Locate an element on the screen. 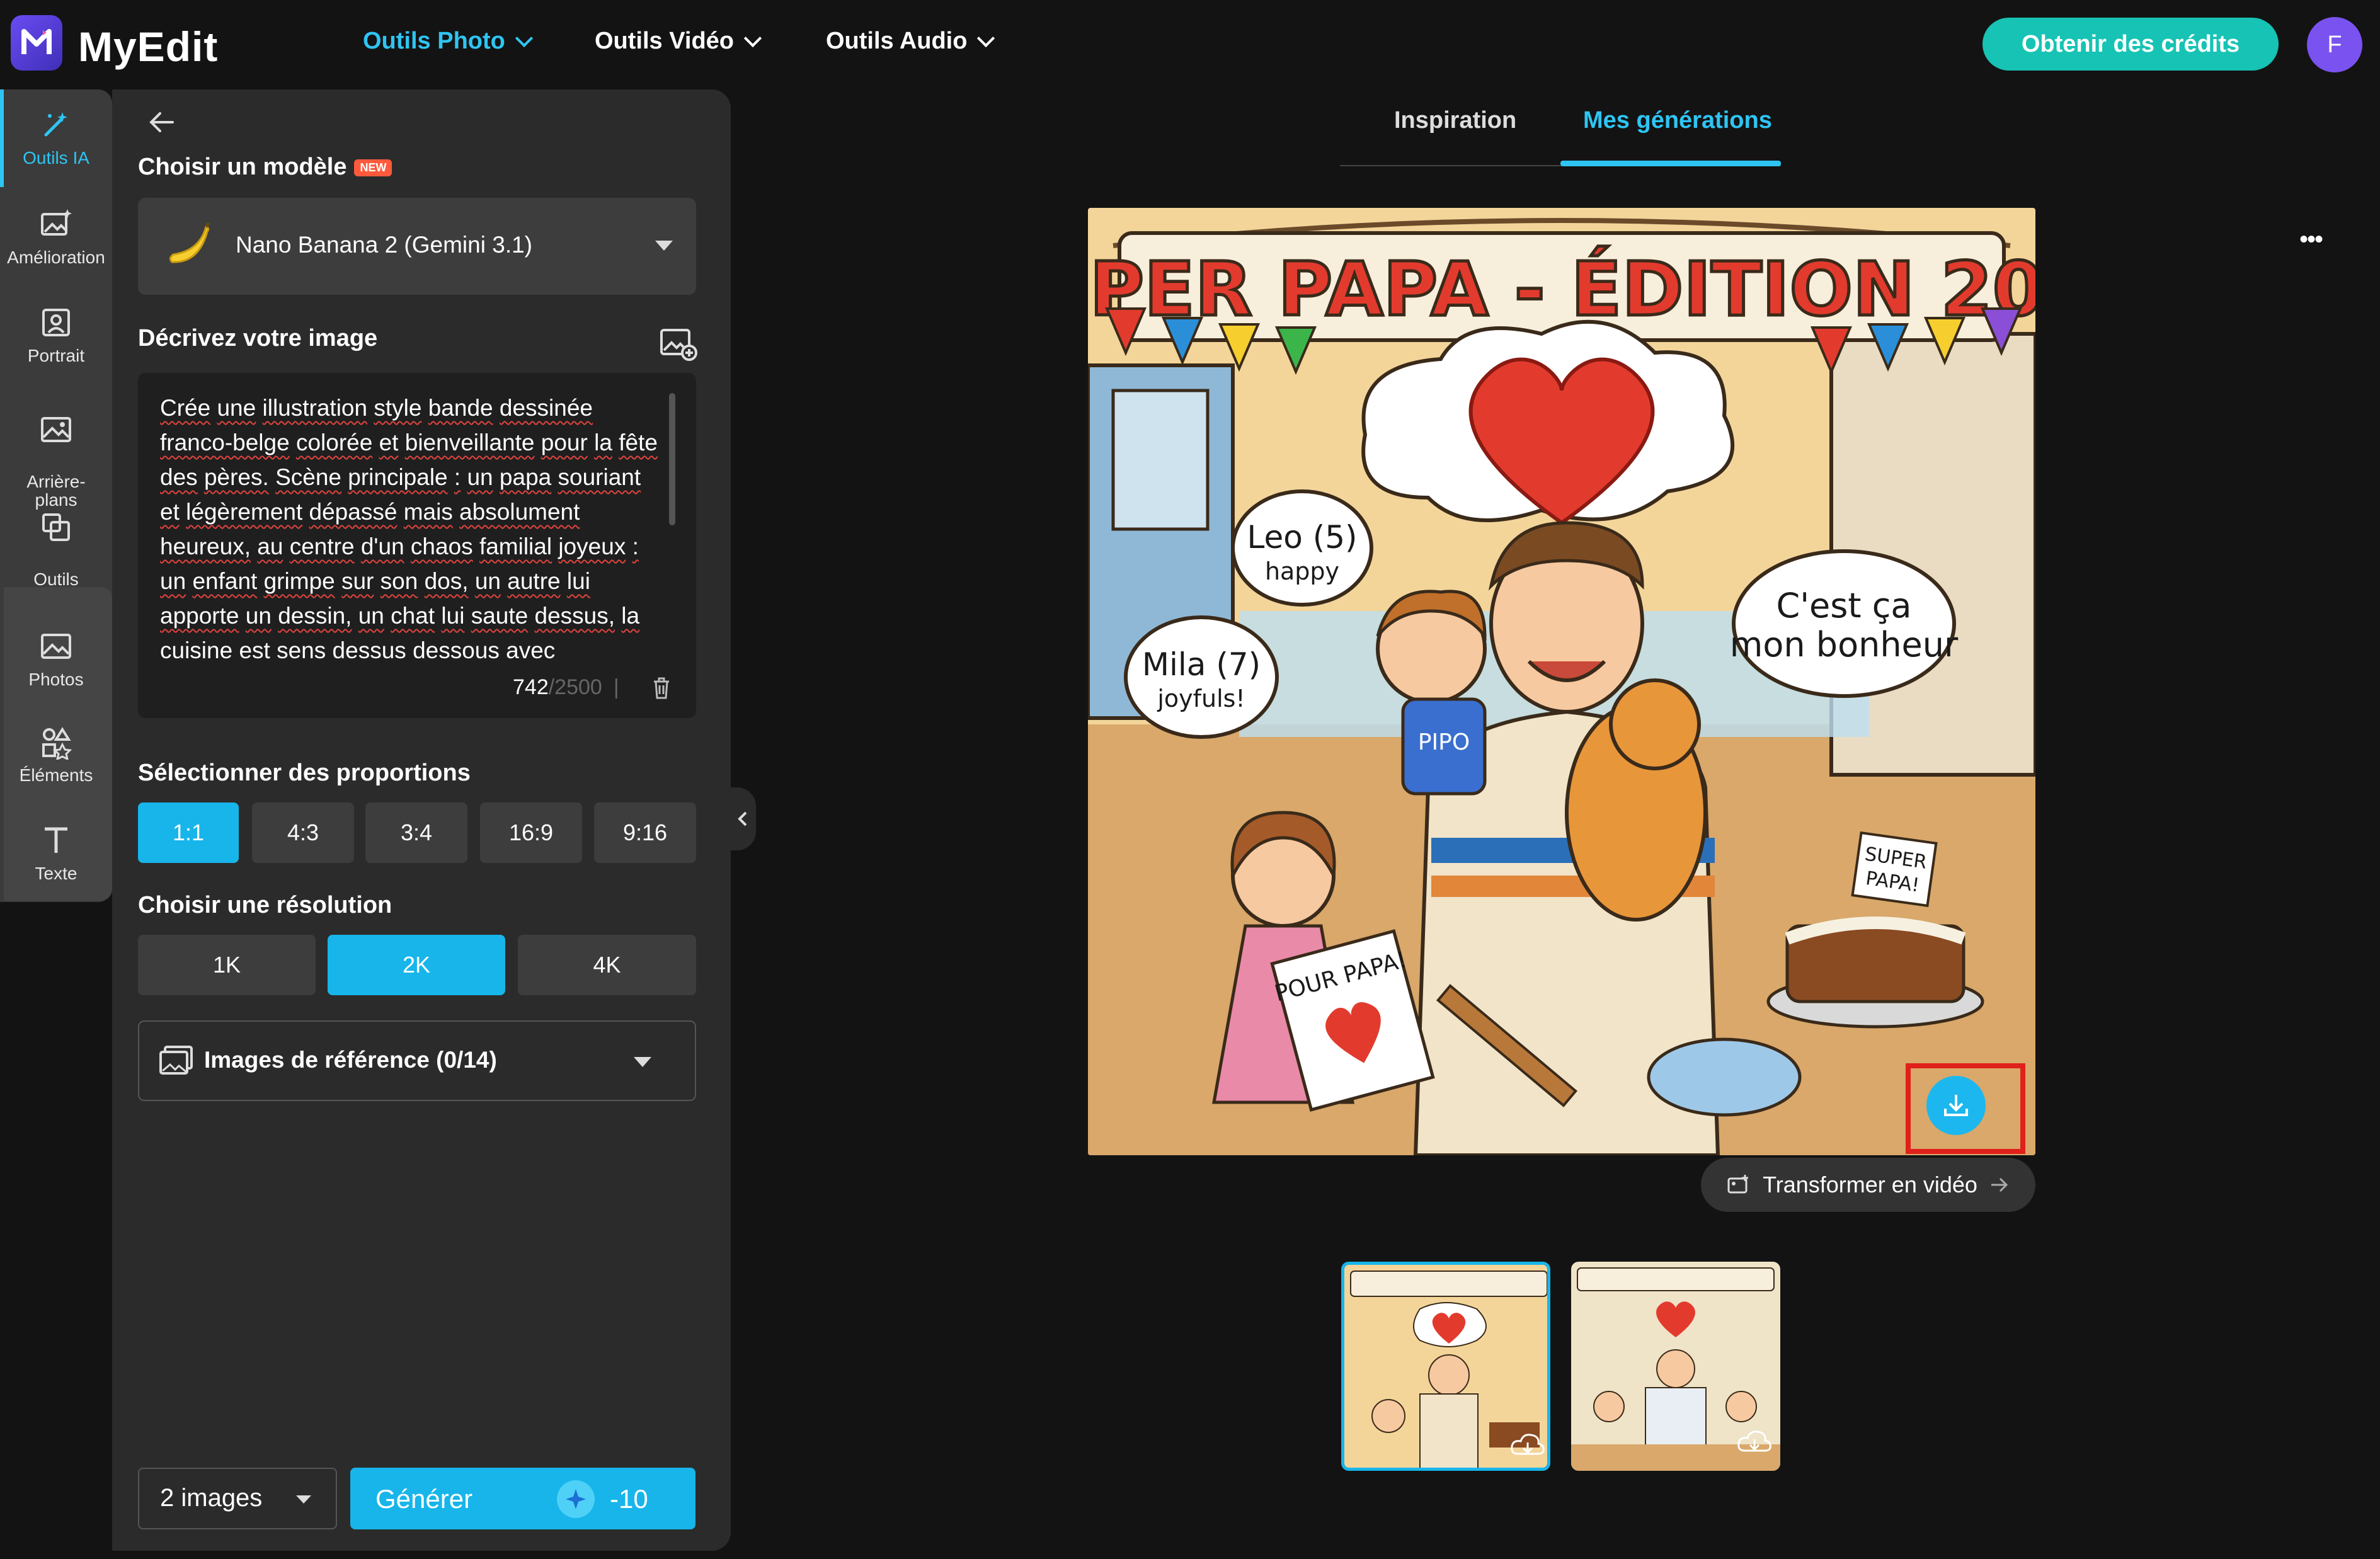 This screenshot has height=1559, width=2380. prompt-word: est is located at coordinates (254, 649).